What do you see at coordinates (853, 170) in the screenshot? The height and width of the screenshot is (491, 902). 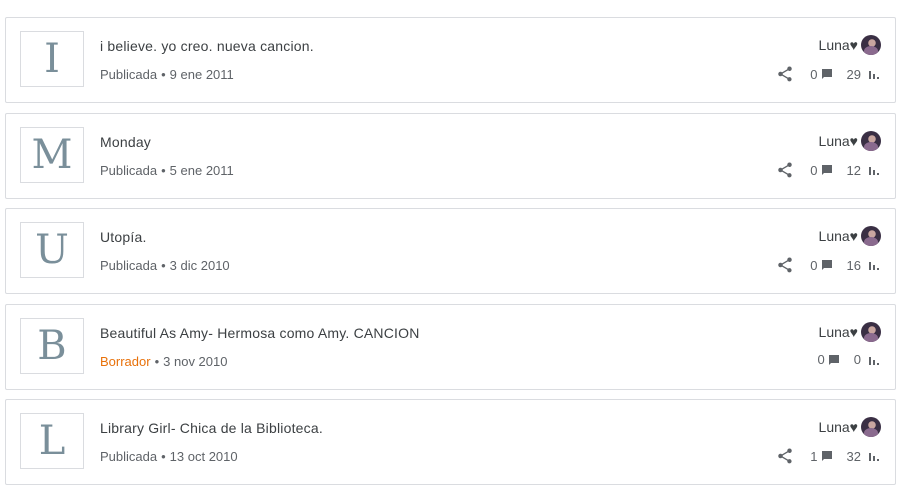 I see `view-count: 12` at bounding box center [853, 170].